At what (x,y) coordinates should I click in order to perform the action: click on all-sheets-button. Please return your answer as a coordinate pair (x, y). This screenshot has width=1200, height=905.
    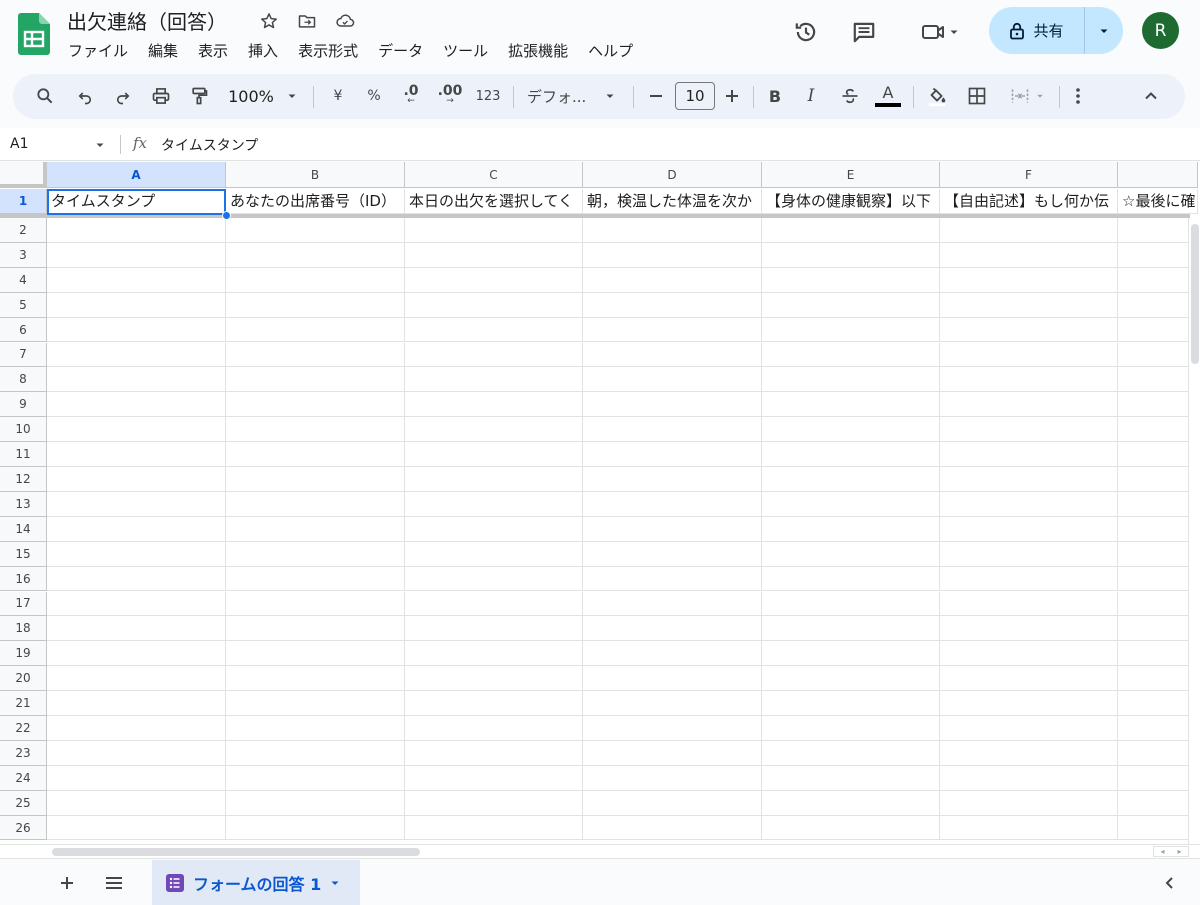
    Looking at the image, I should click on (114, 883).